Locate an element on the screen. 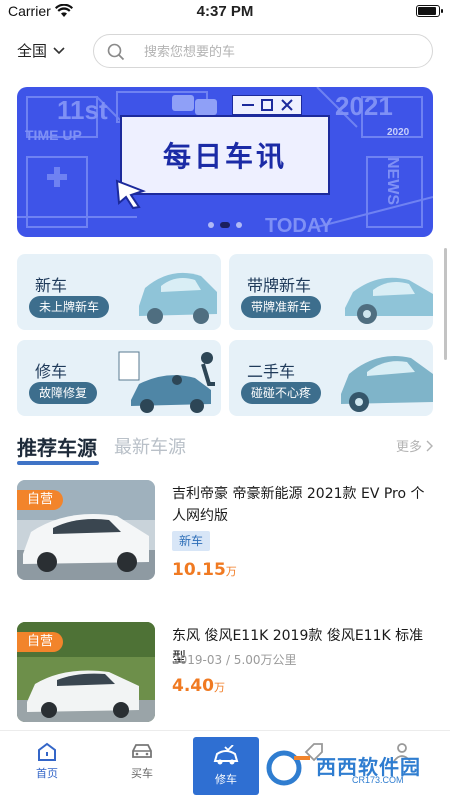 This screenshot has height=799, width=450. chevron-right-icon is located at coordinates (429, 445).